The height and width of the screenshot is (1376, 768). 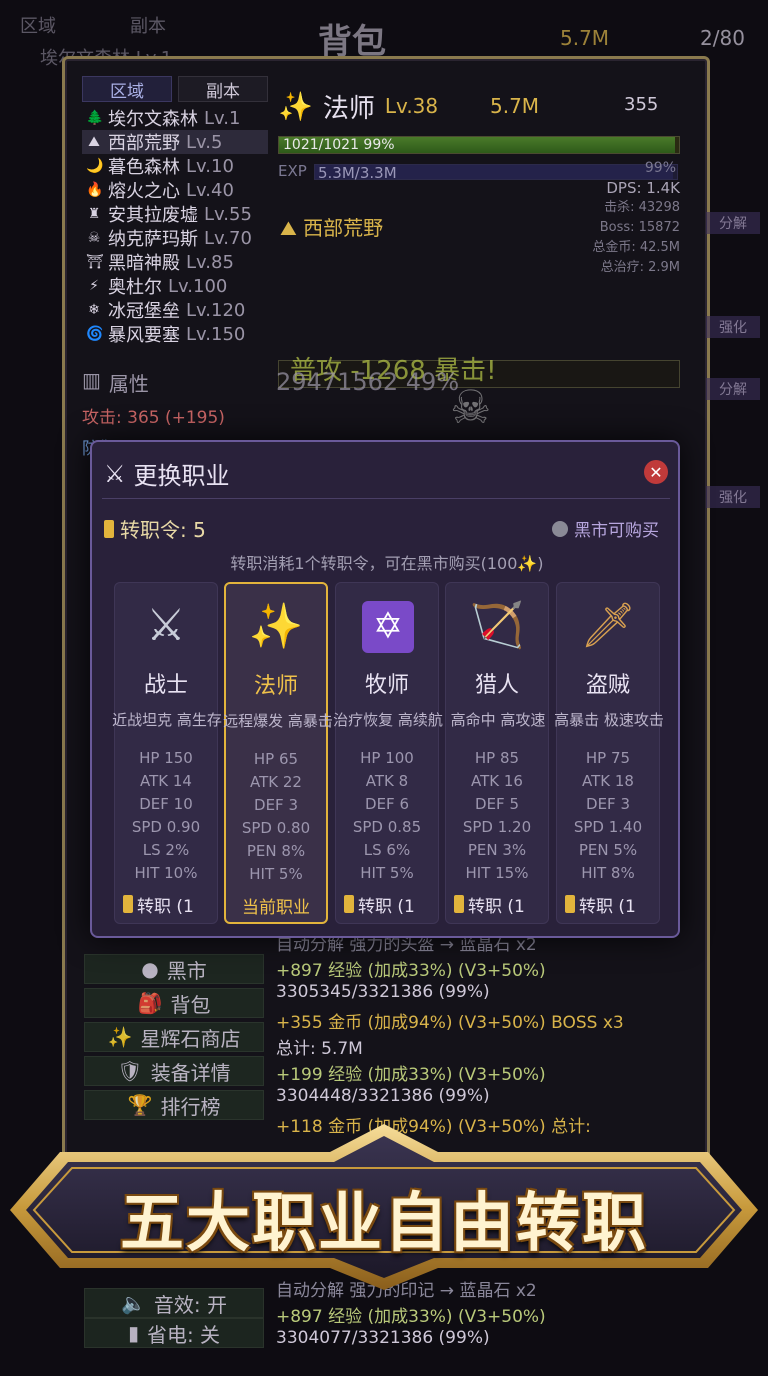 What do you see at coordinates (38, 26) in the screenshot?
I see `bg-zone-tab: 区域` at bounding box center [38, 26].